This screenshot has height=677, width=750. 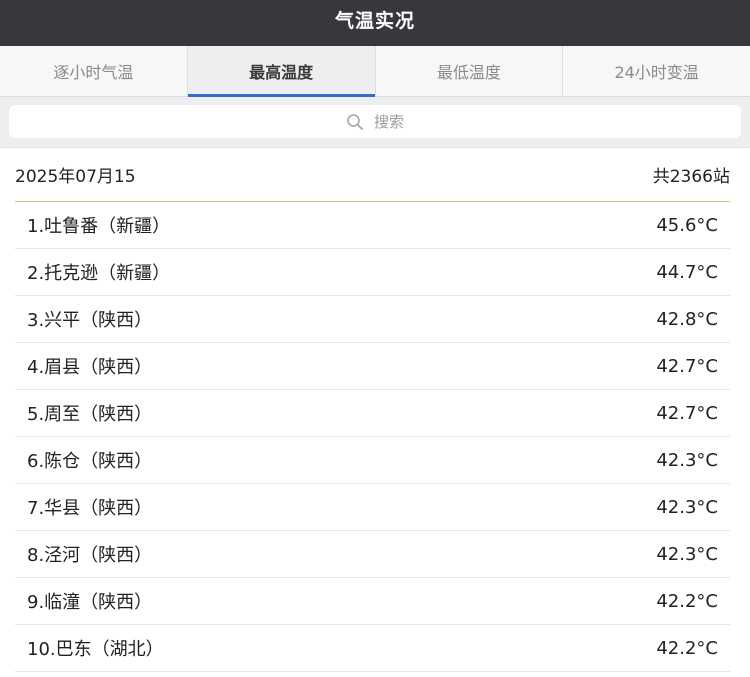 I want to click on station-name: 6.陈仓（陕西）, so click(x=90, y=461).